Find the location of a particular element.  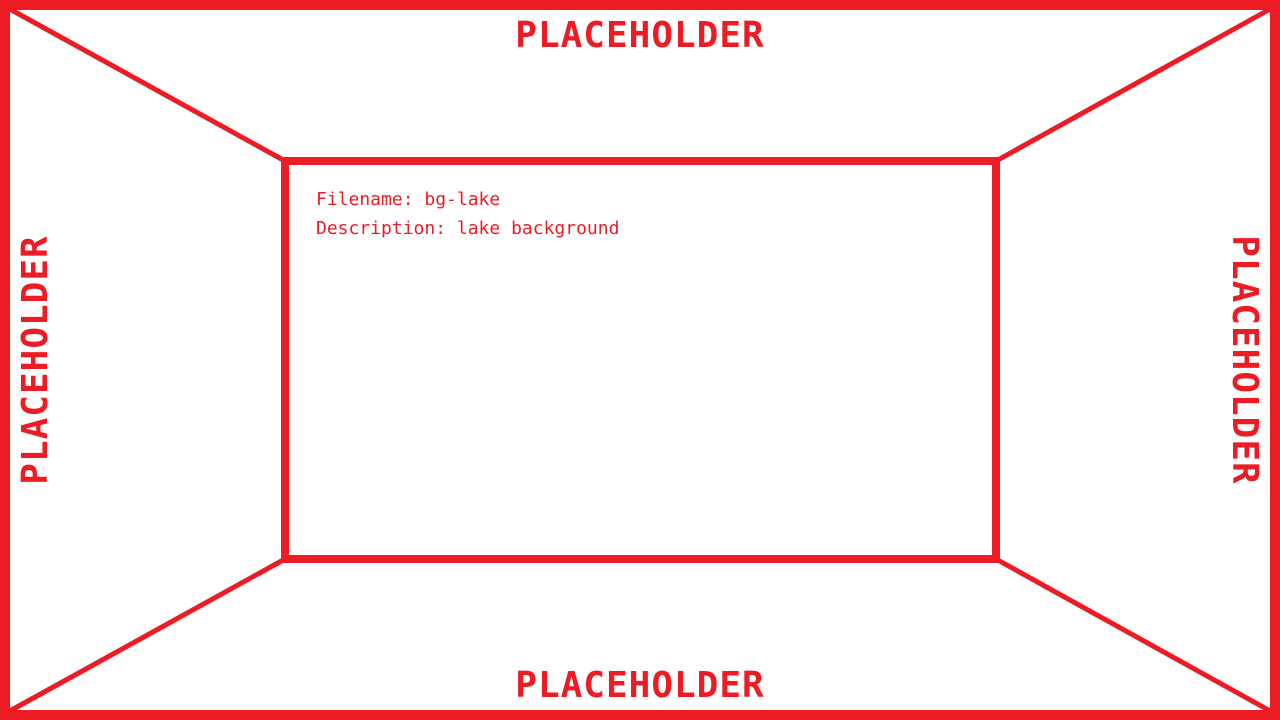

placeholder-label-top: PLACEHOLDER is located at coordinates (640, 35).